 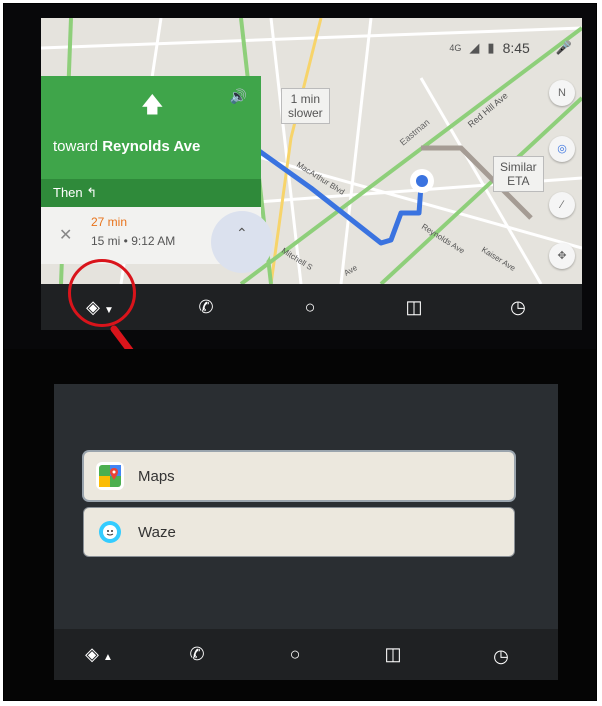 What do you see at coordinates (242, 233) in the screenshot?
I see `chevron-up-icon: ⌃` at bounding box center [242, 233].